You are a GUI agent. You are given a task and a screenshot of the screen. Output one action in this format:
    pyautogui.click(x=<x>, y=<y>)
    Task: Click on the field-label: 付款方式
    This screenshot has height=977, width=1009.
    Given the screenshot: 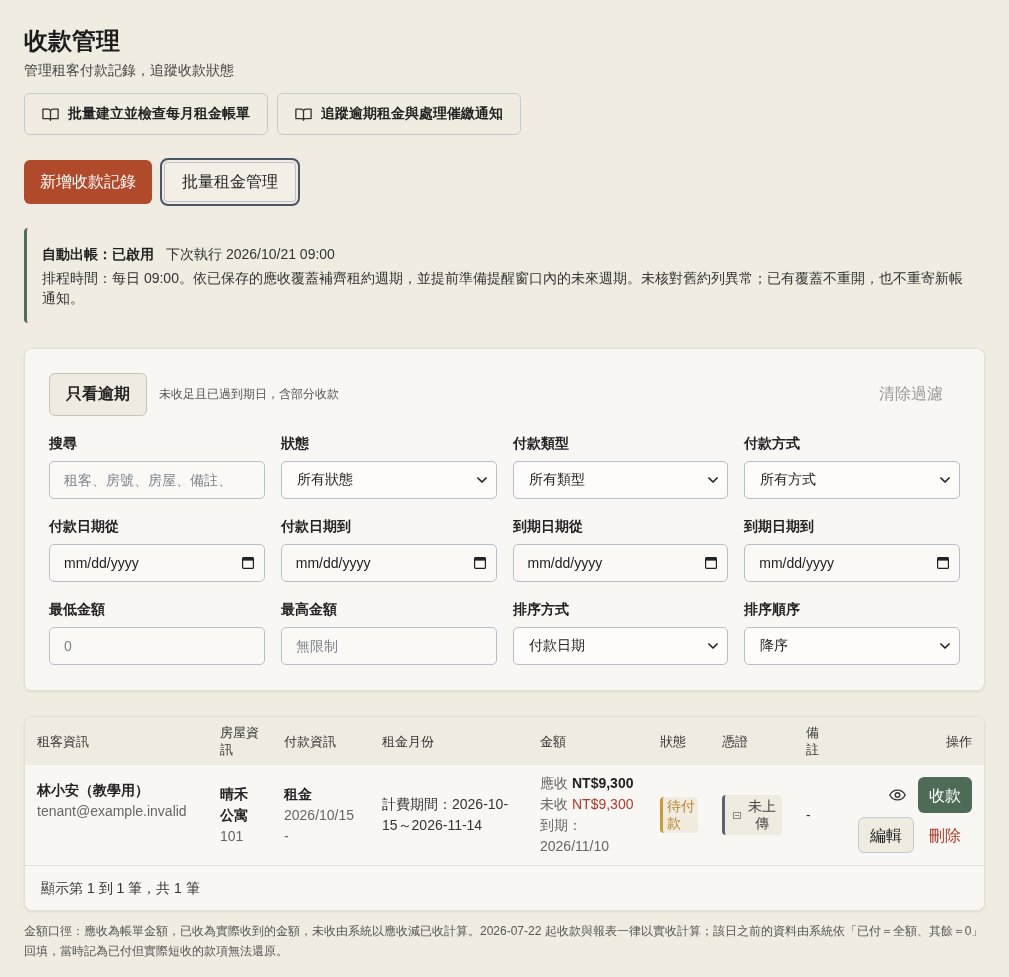 What is the action you would take?
    pyautogui.click(x=772, y=443)
    